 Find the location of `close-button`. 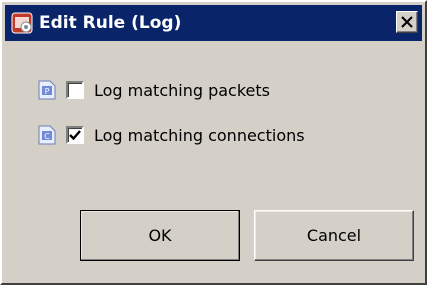

close-button is located at coordinates (407, 22).